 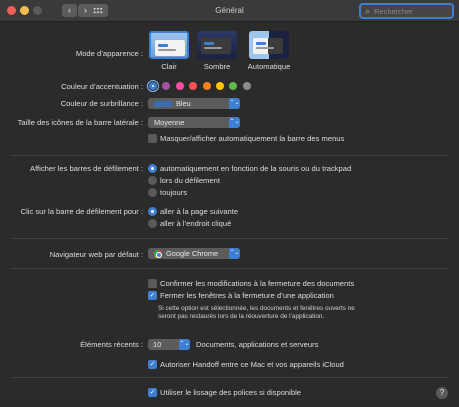 What do you see at coordinates (269, 66) in the screenshot?
I see `appearance-auto-caption: Automatique` at bounding box center [269, 66].